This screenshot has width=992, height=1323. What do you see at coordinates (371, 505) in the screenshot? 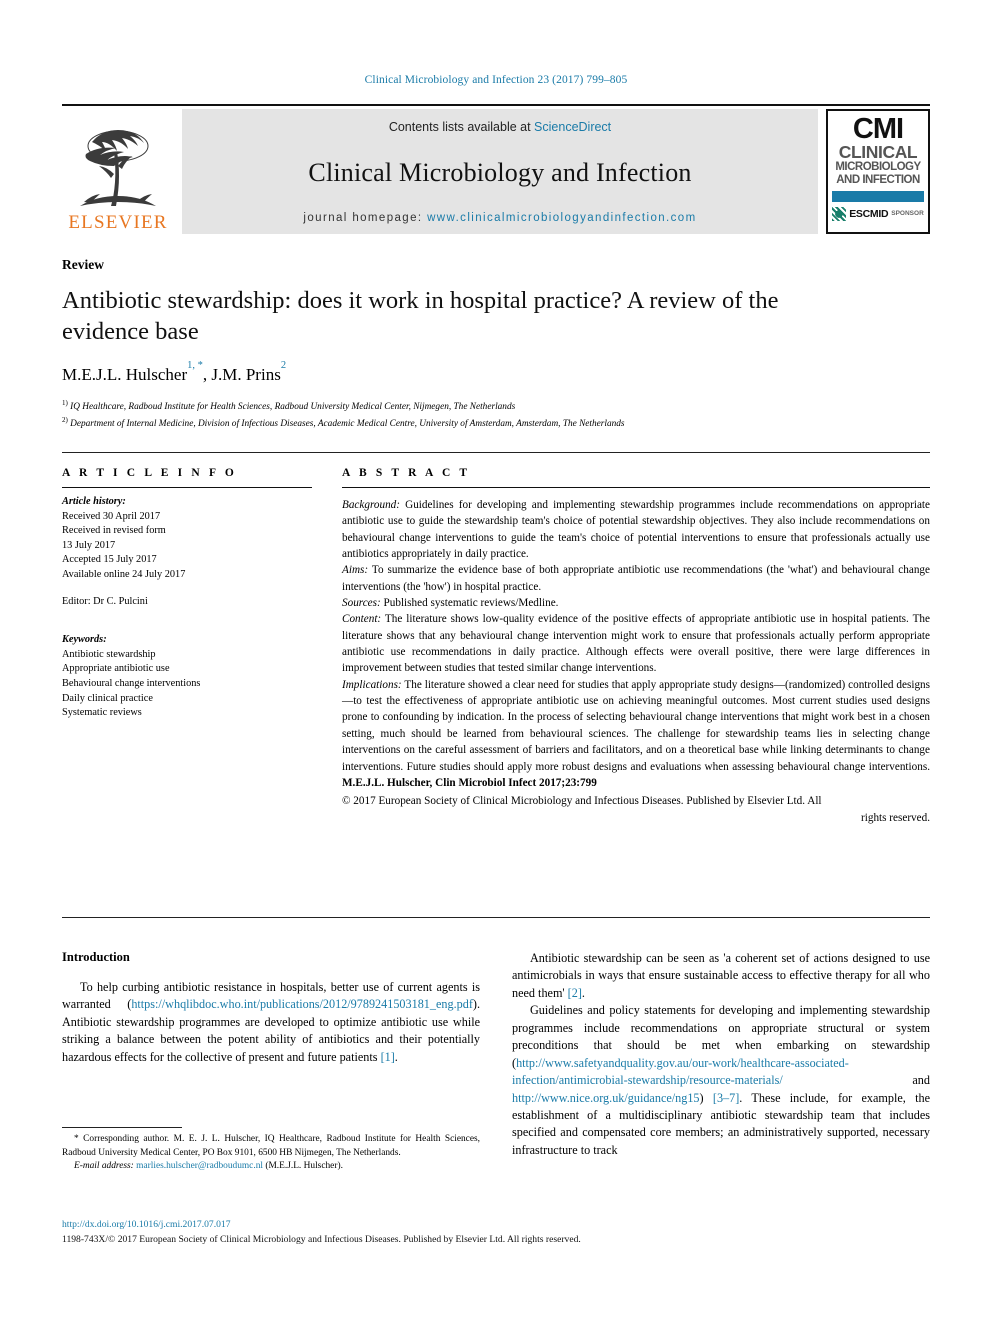
I see `abstract-section-label: Background:` at bounding box center [371, 505].